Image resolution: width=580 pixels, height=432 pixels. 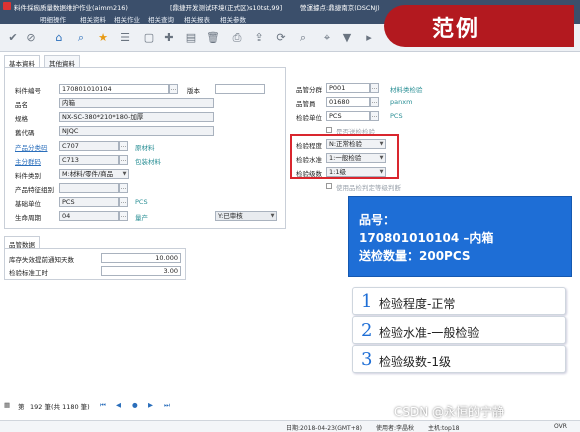 What do you see at coordinates (459, 301) in the screenshot?
I see `step-card: 1 检验程度-正常` at bounding box center [459, 301].